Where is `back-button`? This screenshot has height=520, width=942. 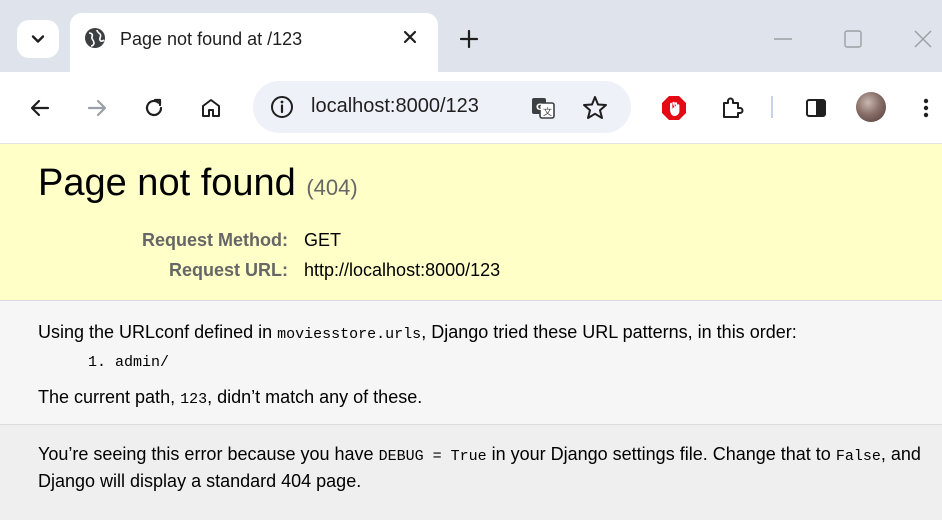 back-button is located at coordinates (40, 108).